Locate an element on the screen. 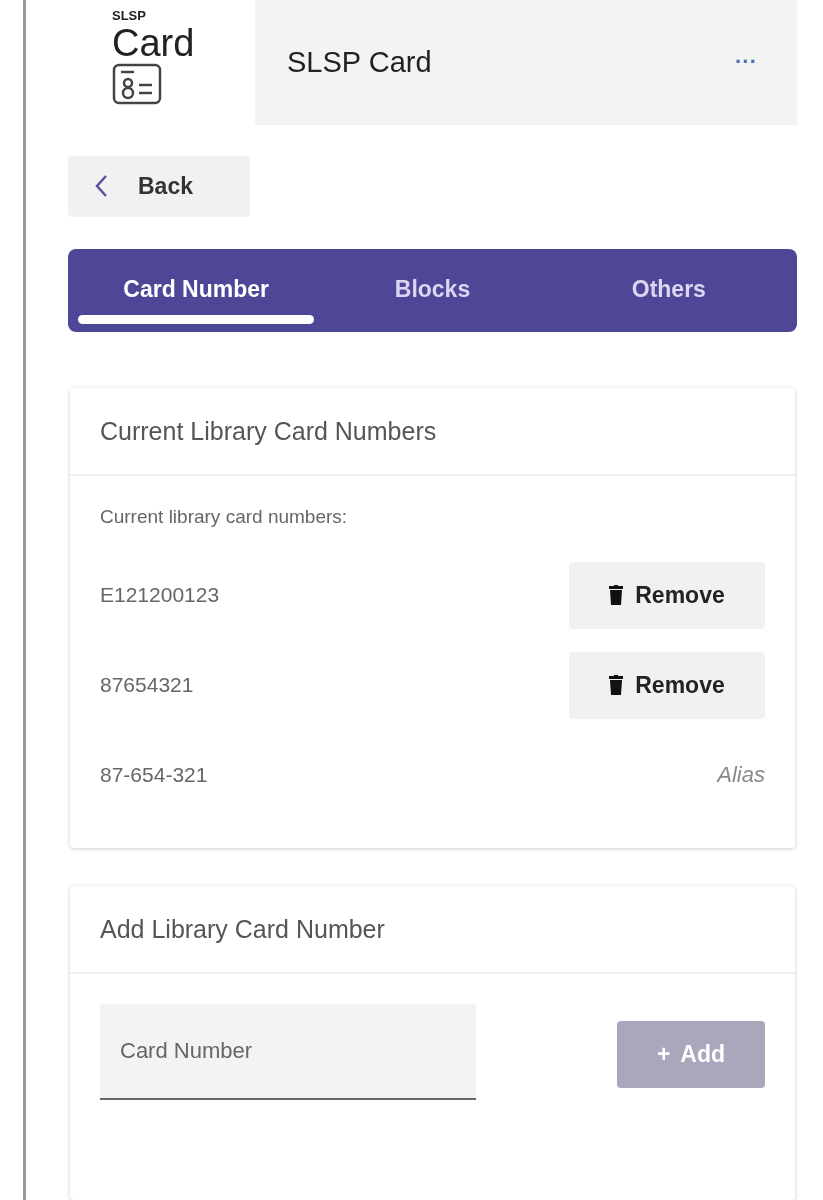 This screenshot has width=823, height=1200. tab: Card Number is located at coordinates (196, 290).